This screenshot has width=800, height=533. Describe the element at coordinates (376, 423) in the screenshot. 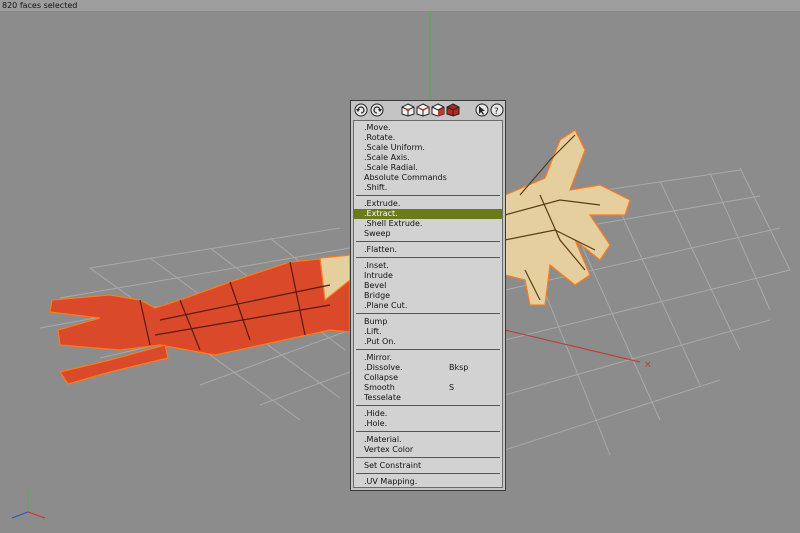

I see `menu-item-label: .Hole.` at that location.